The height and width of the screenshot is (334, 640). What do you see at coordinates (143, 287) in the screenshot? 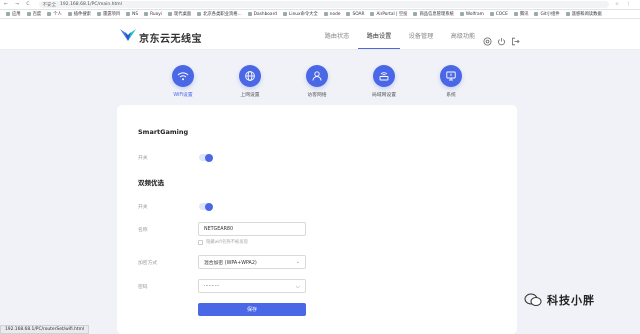
I see `password-label: 密码` at bounding box center [143, 287].